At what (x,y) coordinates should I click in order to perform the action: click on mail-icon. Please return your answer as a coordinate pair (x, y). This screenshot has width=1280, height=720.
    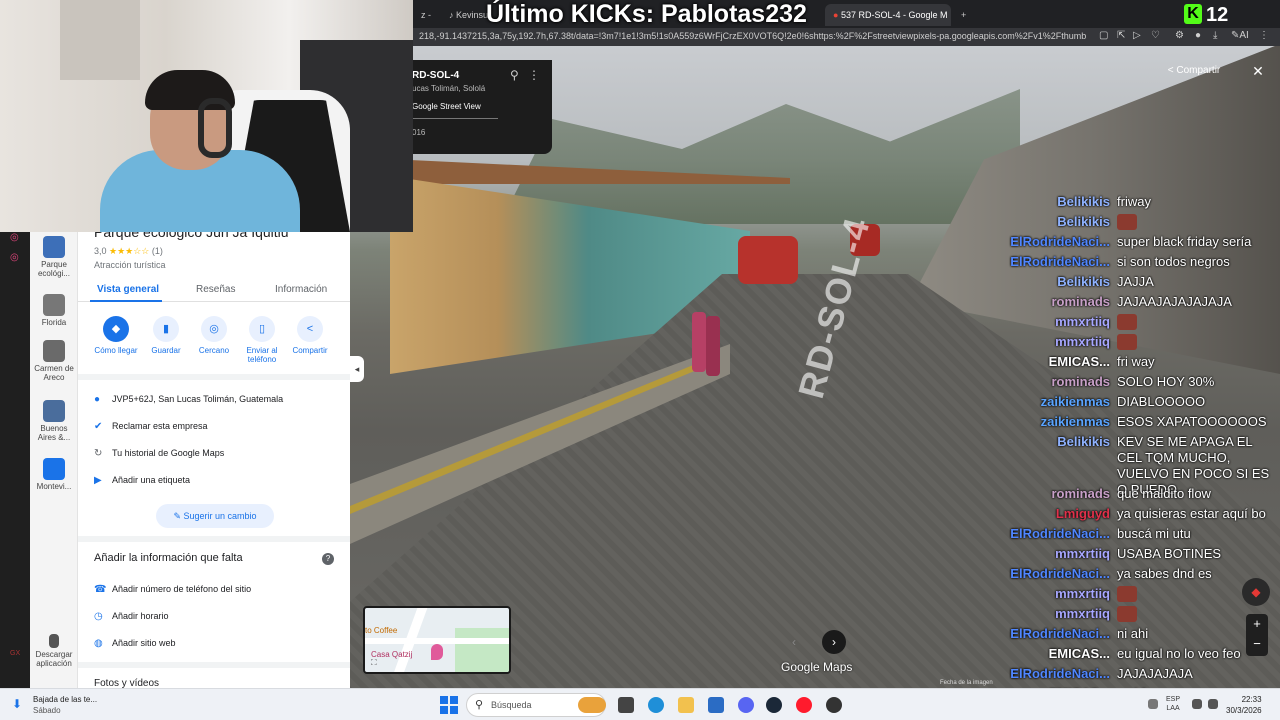
    Looking at the image, I should click on (716, 705).